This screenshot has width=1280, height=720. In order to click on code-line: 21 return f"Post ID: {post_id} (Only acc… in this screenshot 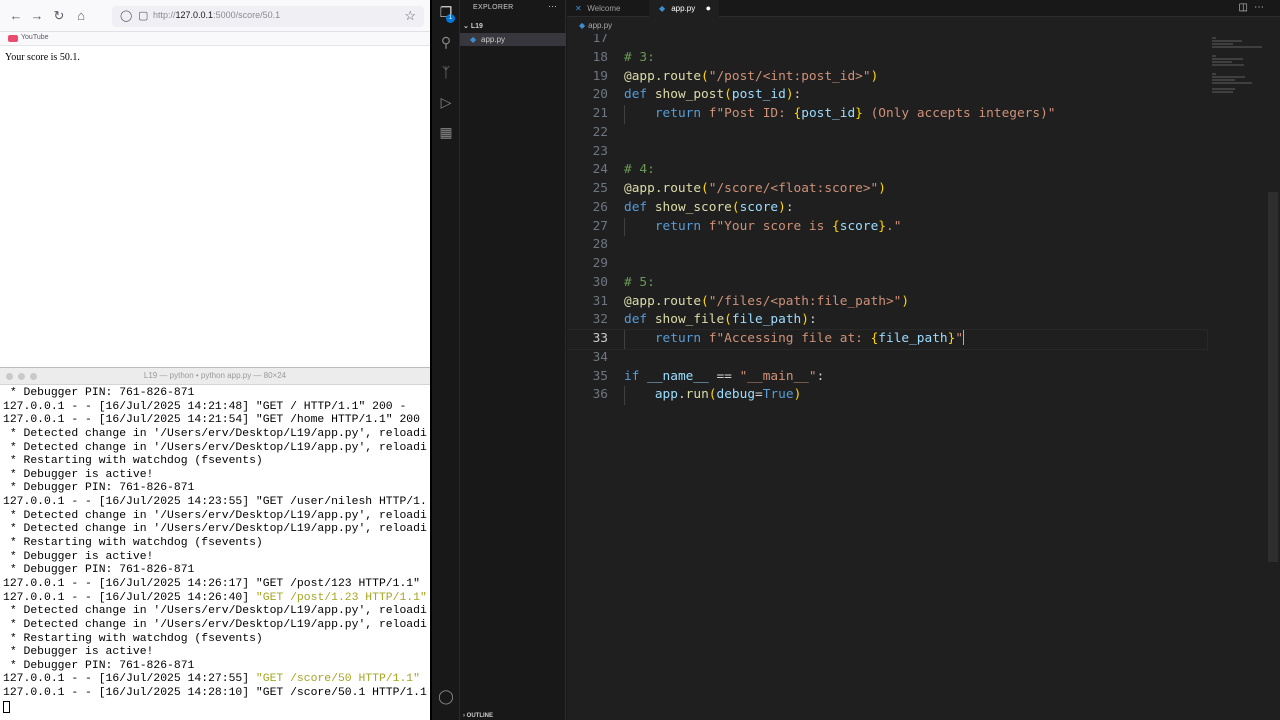, I will do `click(887, 114)`.